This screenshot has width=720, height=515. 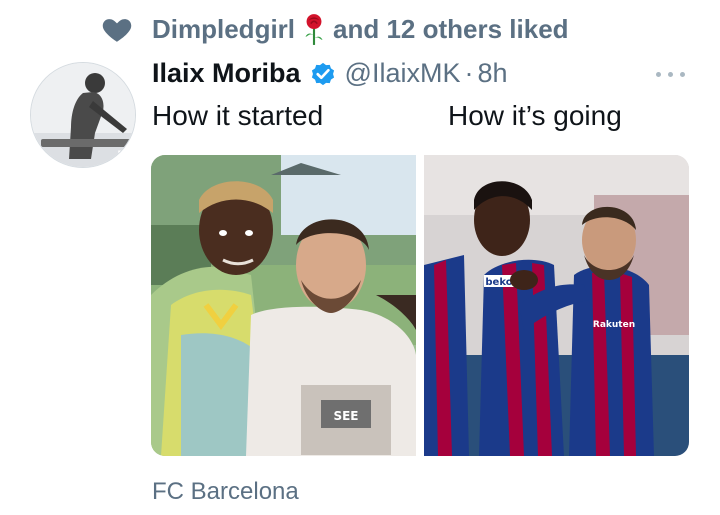 What do you see at coordinates (492, 73) in the screenshot?
I see `tweet-time: 8h` at bounding box center [492, 73].